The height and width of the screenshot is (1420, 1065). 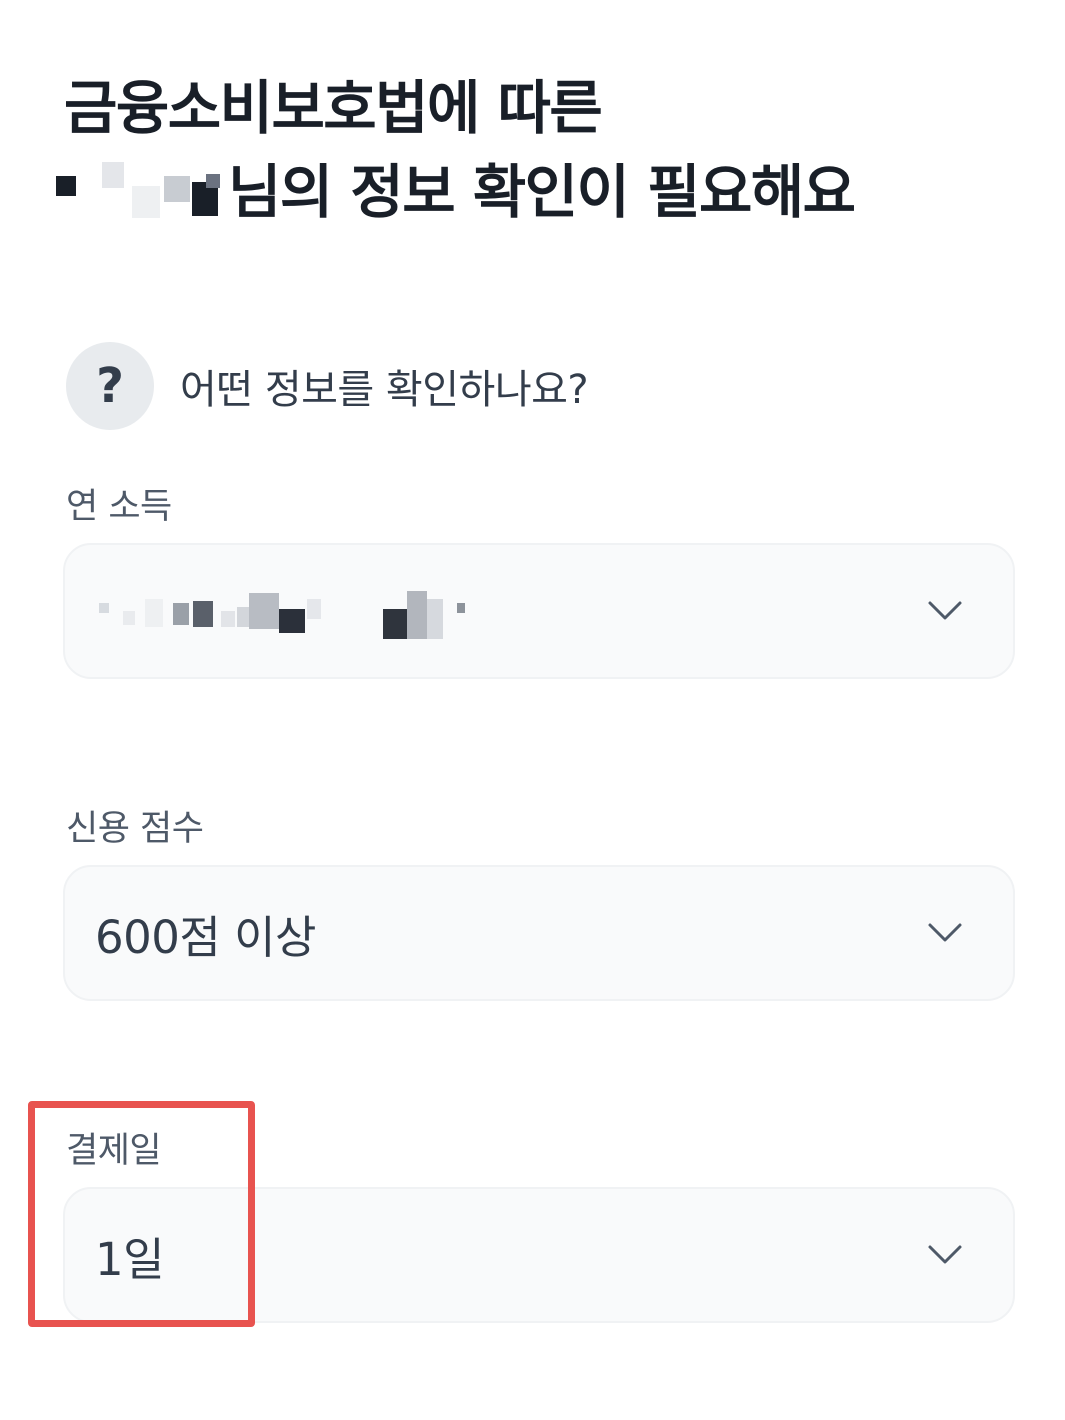 I want to click on info-question-text: 어떤 정보를 확인하나요?, so click(x=384, y=390).